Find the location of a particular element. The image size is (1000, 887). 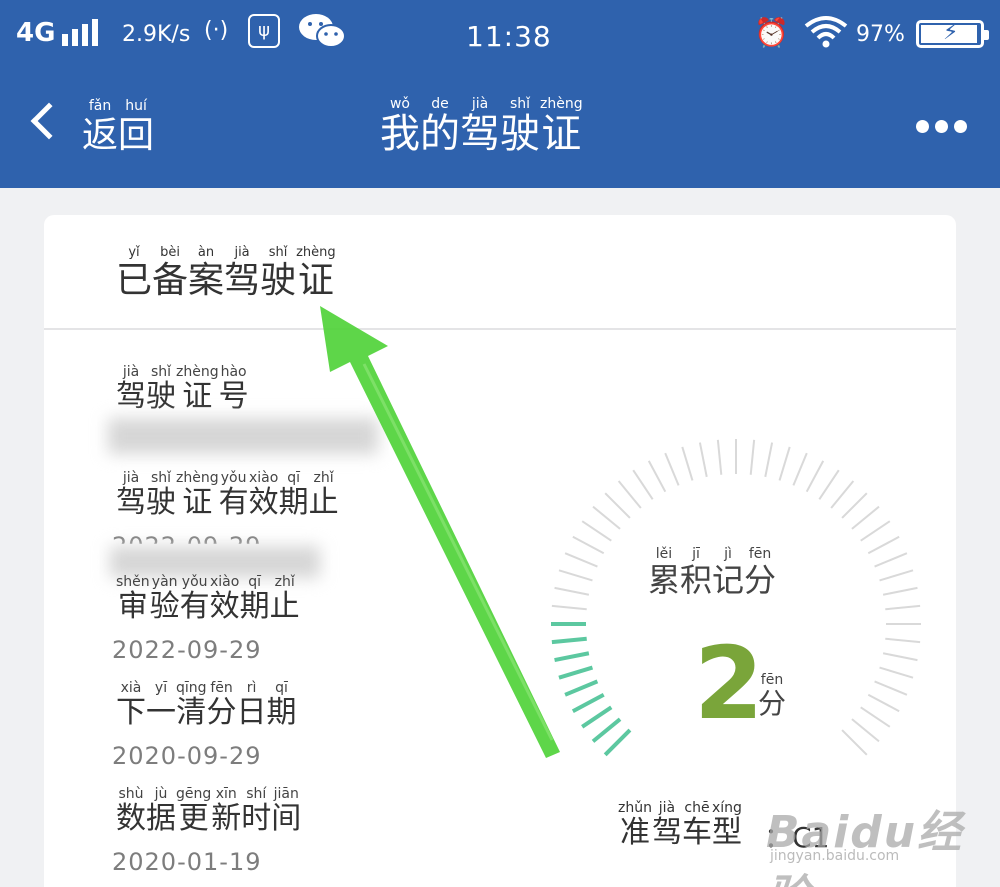

hanzi: 已 is located at coordinates (134, 280).